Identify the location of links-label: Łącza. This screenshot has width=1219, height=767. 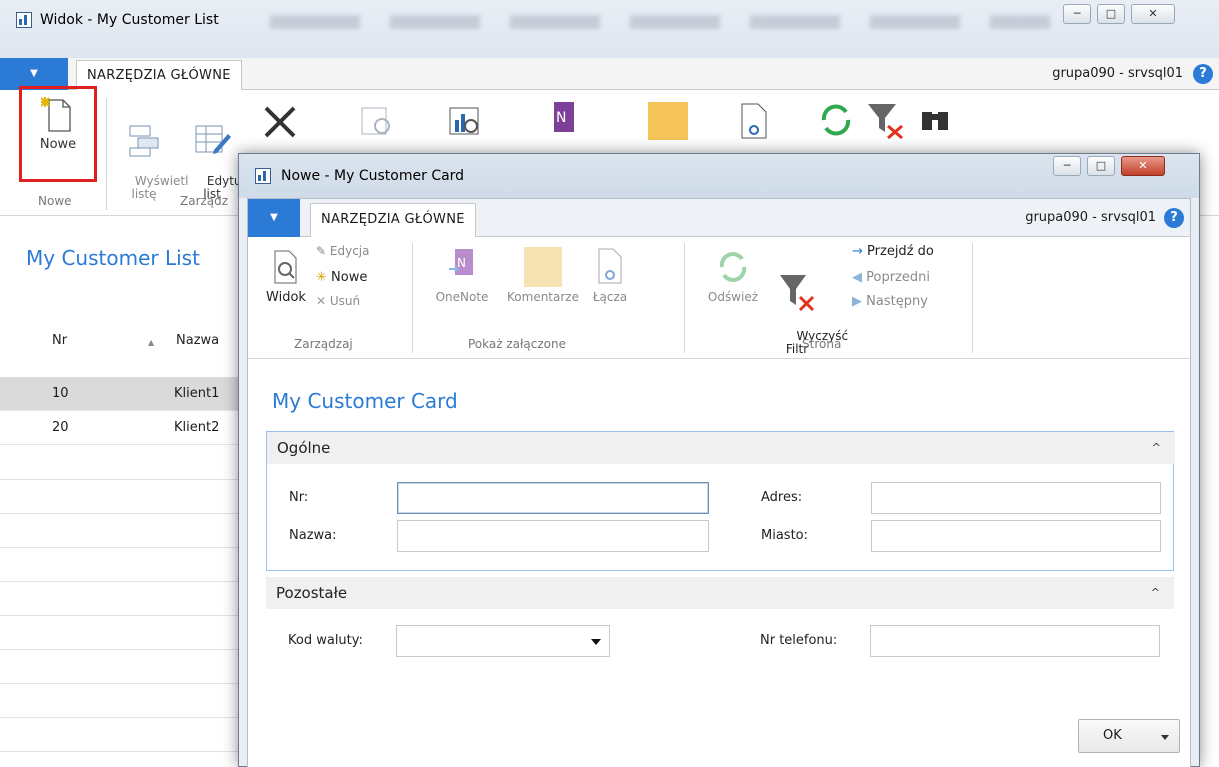
(610, 297).